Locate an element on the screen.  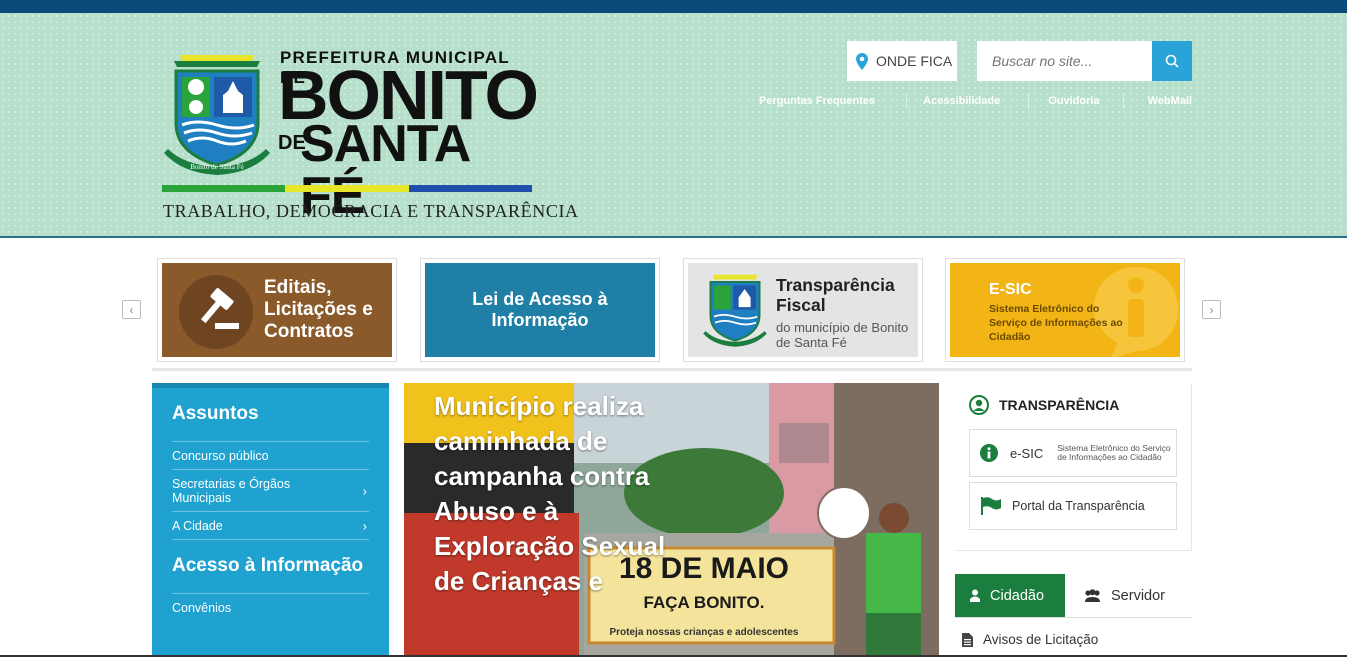
sidebar-heading-acesso: Acesso à Informação is located at coordinates (270, 558).